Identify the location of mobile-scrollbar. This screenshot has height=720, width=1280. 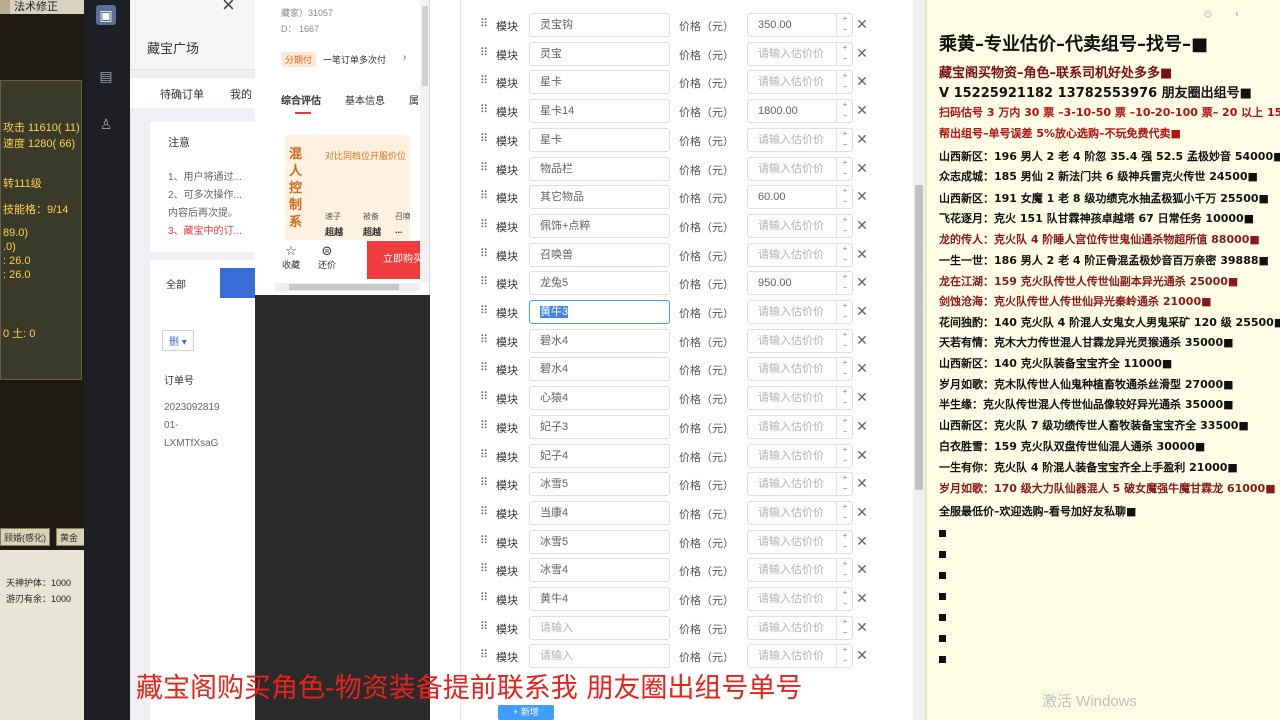
(347, 287).